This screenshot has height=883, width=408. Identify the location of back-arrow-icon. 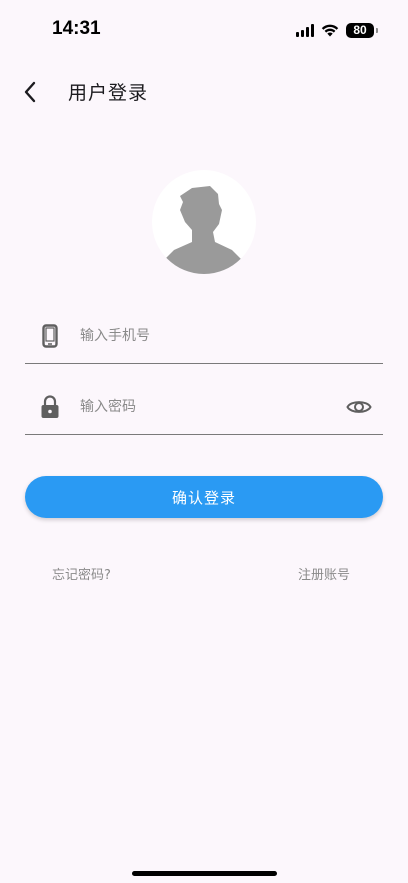
(30, 92).